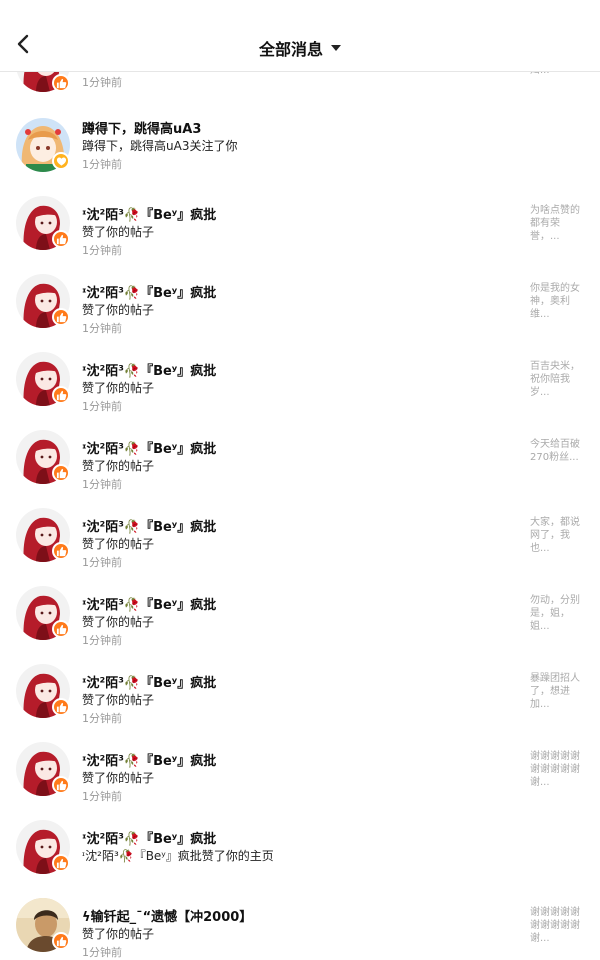 This screenshot has width=600, height=960. What do you see at coordinates (300, 851) in the screenshot?
I see `message-item: ᶦ沈²陌³🥀『Beʸ』疯批 ᶦ沈²陌³🥀『Beʸ』疯批赞了你的主页` at bounding box center [300, 851].